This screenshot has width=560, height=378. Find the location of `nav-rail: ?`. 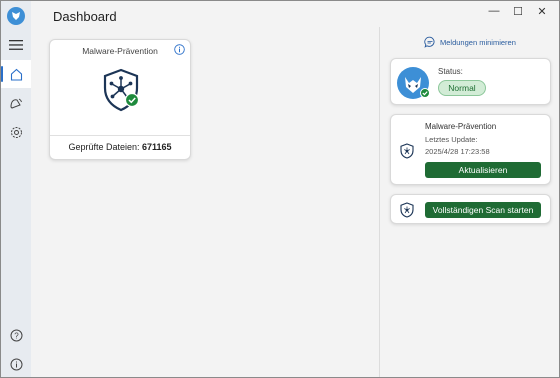

nav-rail: ? is located at coordinates (16, 189).